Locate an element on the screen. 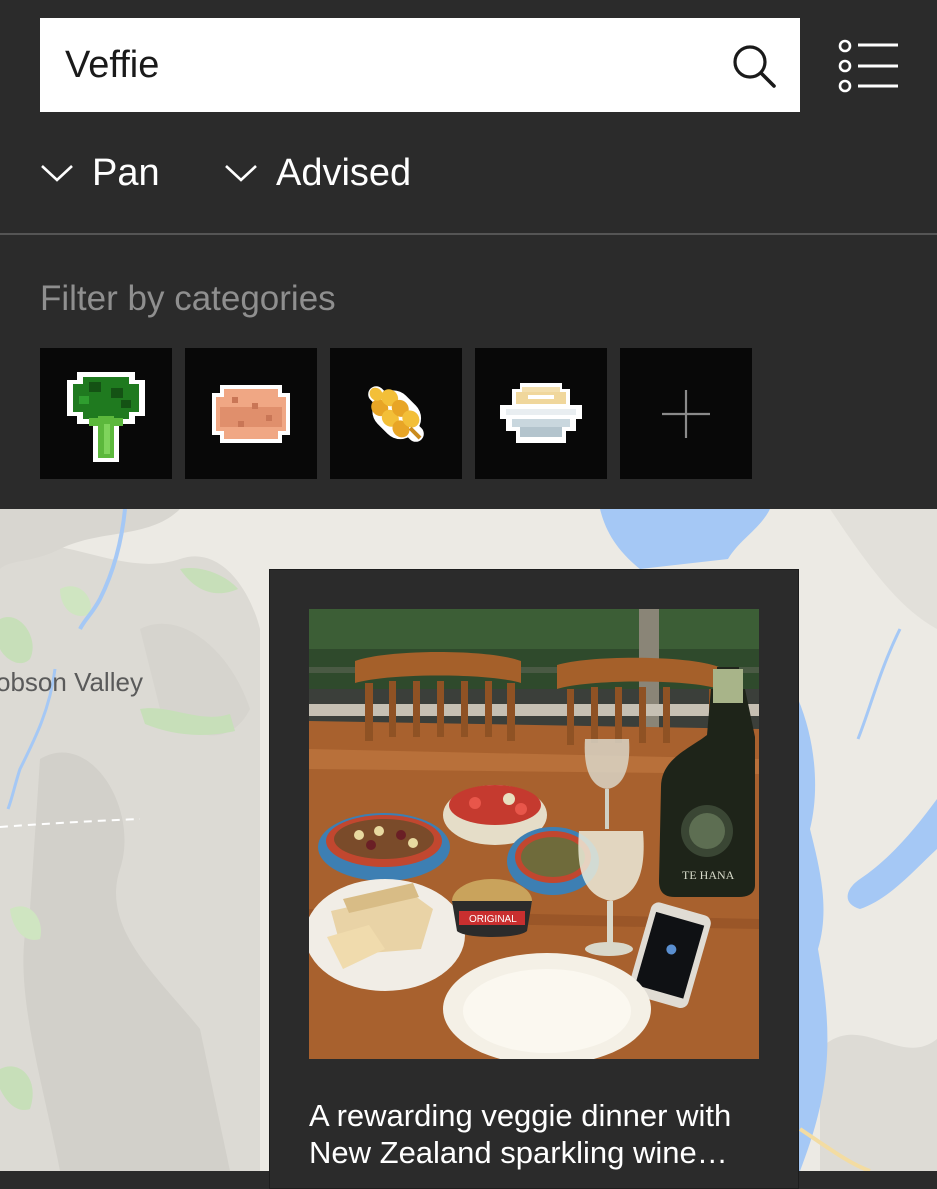 Image resolution: width=937 pixels, height=1189 pixels. add-category-button is located at coordinates (686, 413).